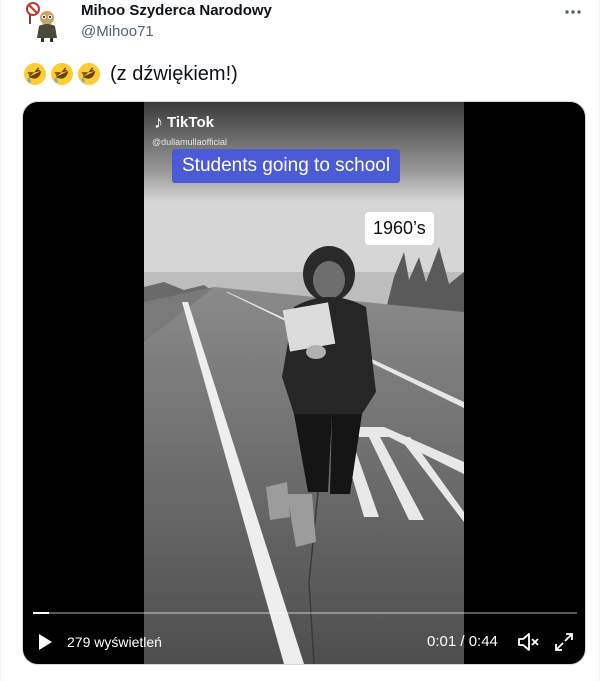 The width and height of the screenshot is (600, 681). I want to click on author-info: Mihoo Szyderca Narodowy @Mihoo71, so click(176, 22).